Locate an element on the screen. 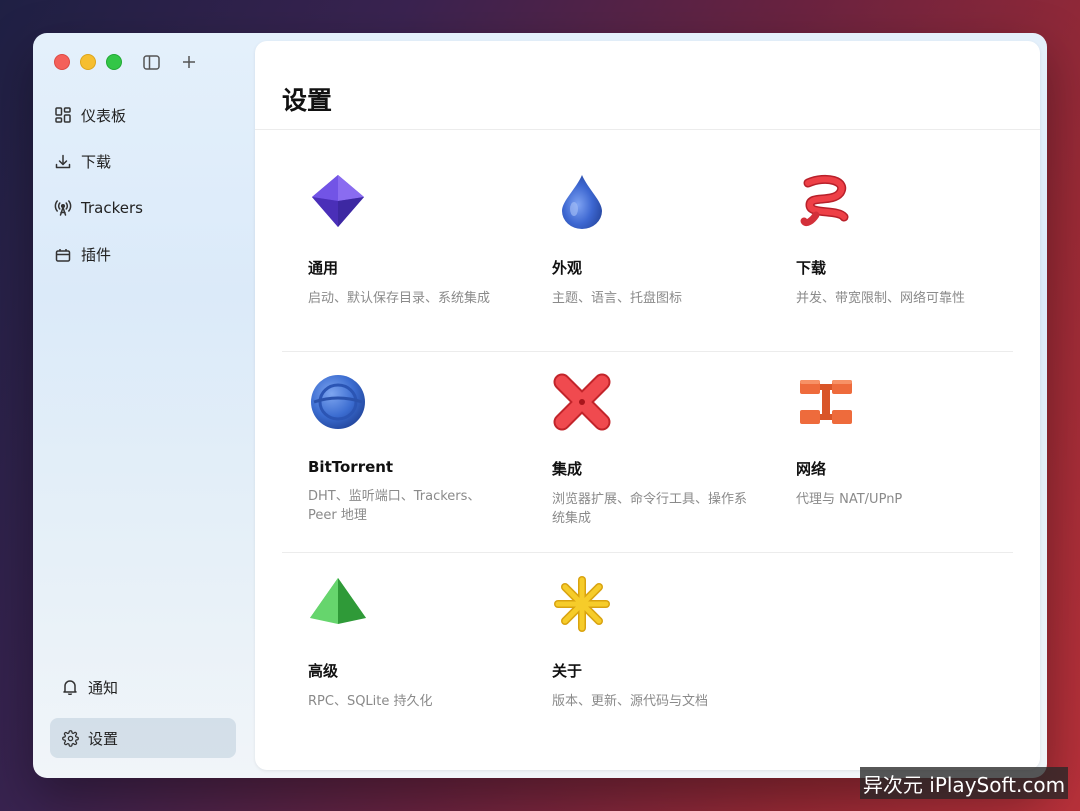  settings-card-advanced: 高级 RPC、SQLite 持久化 is located at coordinates (418, 642).